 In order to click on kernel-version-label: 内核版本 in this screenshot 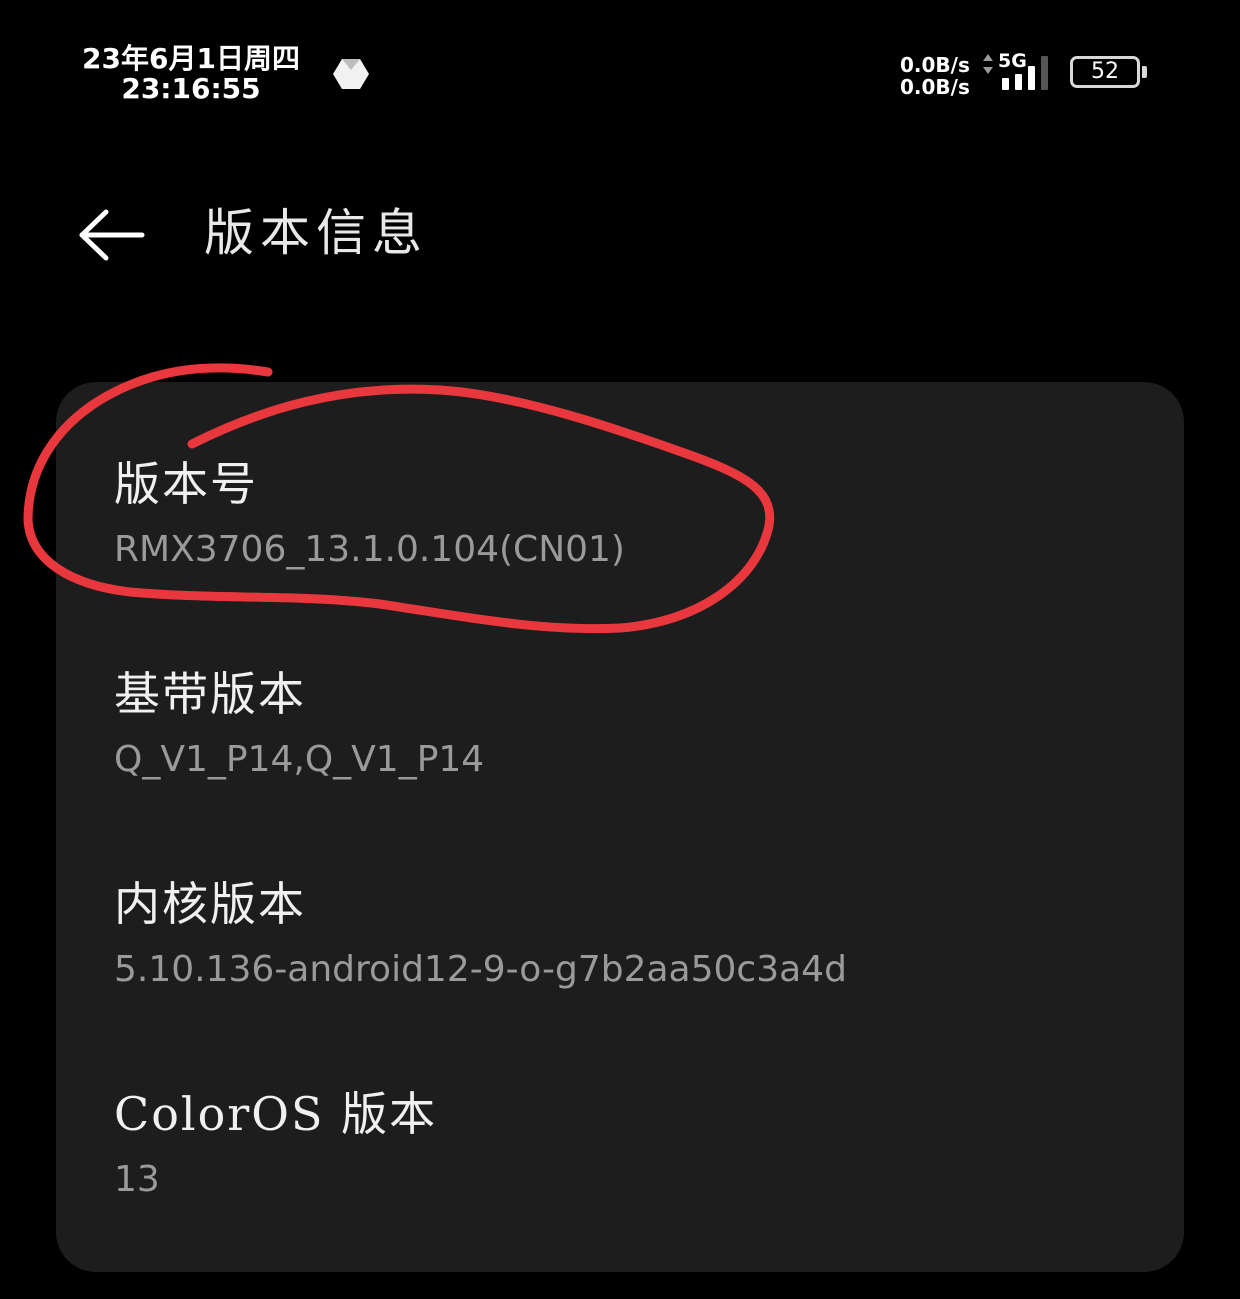, I will do `click(210, 904)`.